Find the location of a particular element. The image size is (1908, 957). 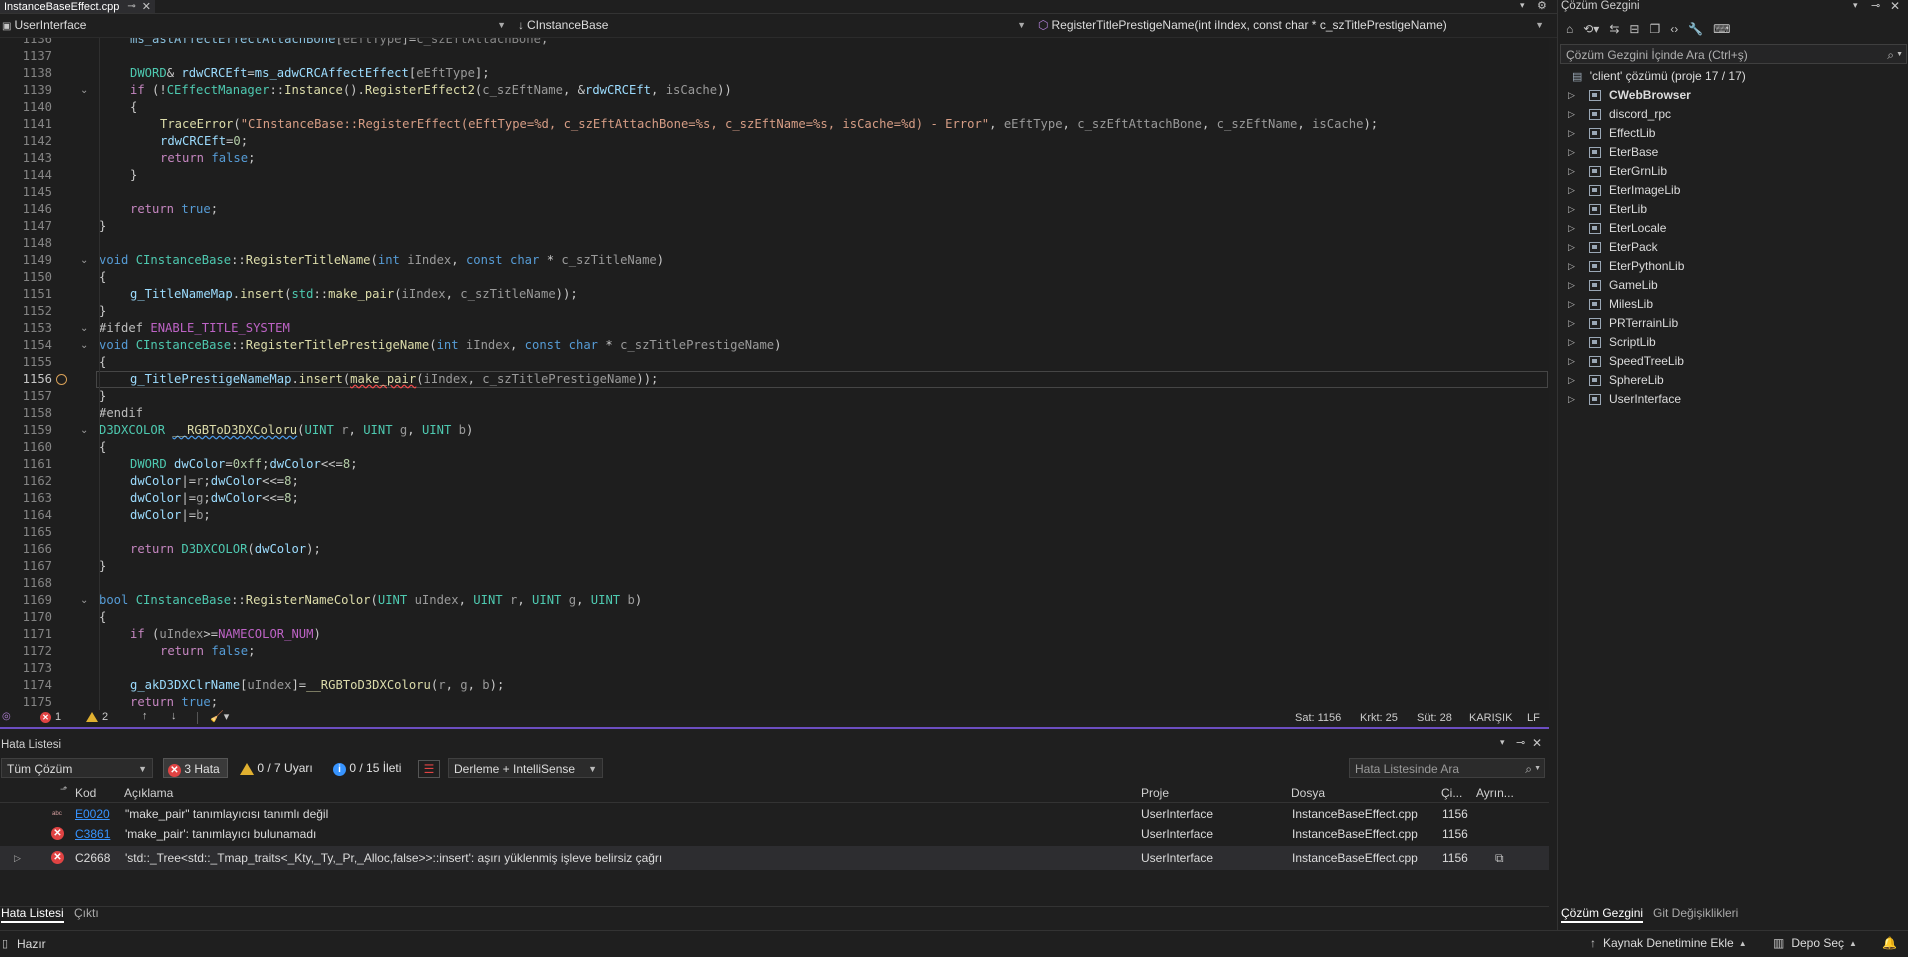

column-indicator: Süt: 28 is located at coordinates (1434, 718).